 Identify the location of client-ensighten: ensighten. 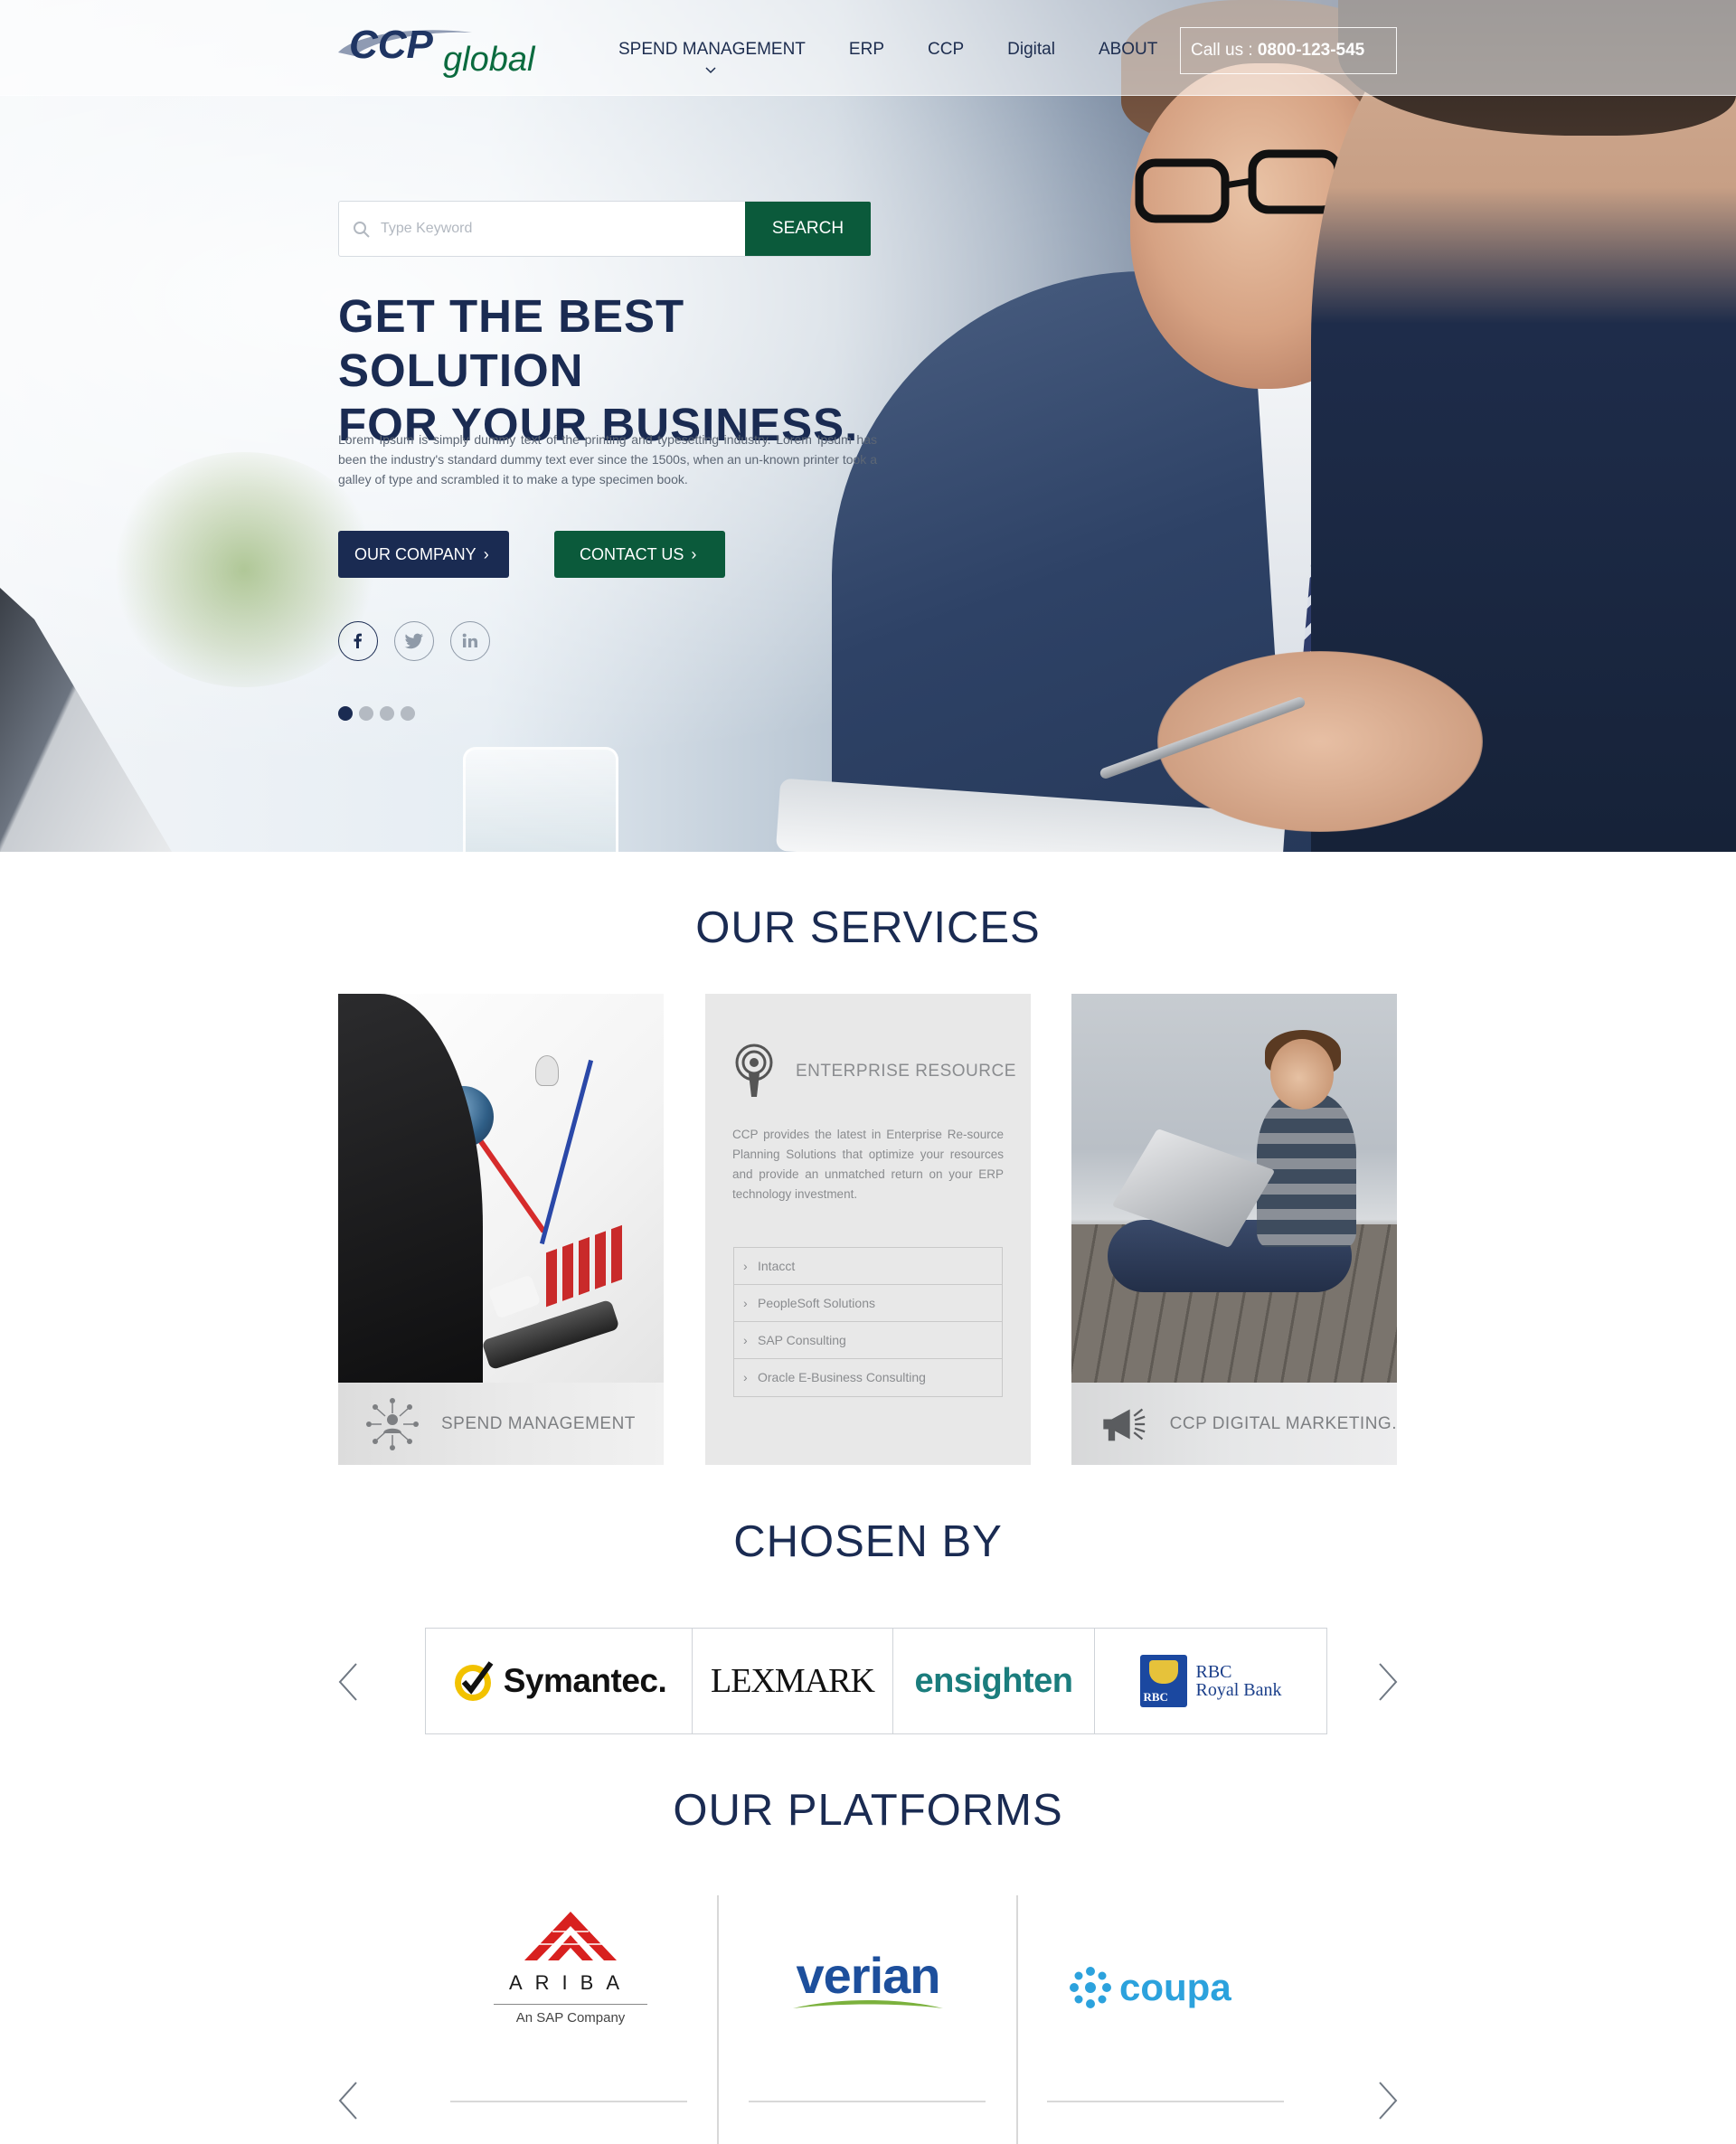
(994, 1681).